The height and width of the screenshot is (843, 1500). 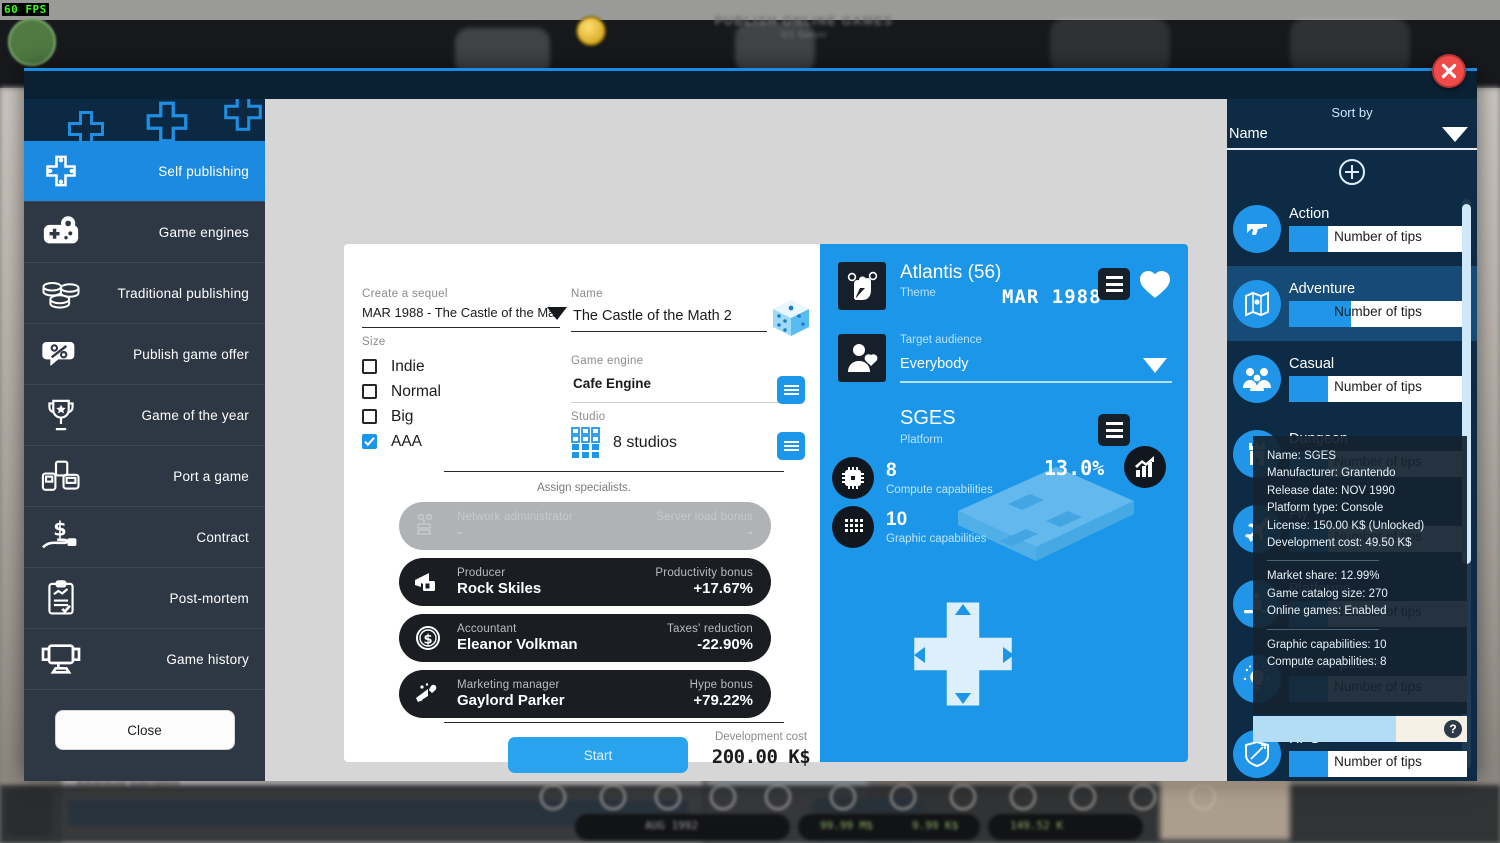 I want to click on size-option-normal: Normal, so click(x=457, y=391).